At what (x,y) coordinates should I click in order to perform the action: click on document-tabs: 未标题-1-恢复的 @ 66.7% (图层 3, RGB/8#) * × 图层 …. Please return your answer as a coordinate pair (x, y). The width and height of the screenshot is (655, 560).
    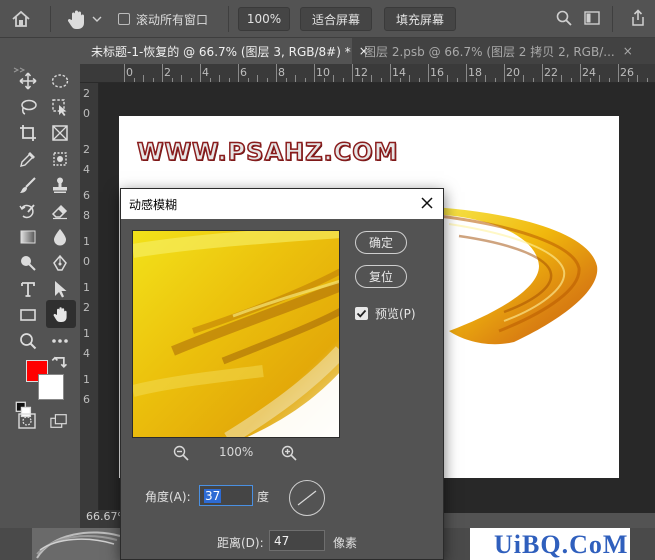
    Looking at the image, I should click on (367, 51).